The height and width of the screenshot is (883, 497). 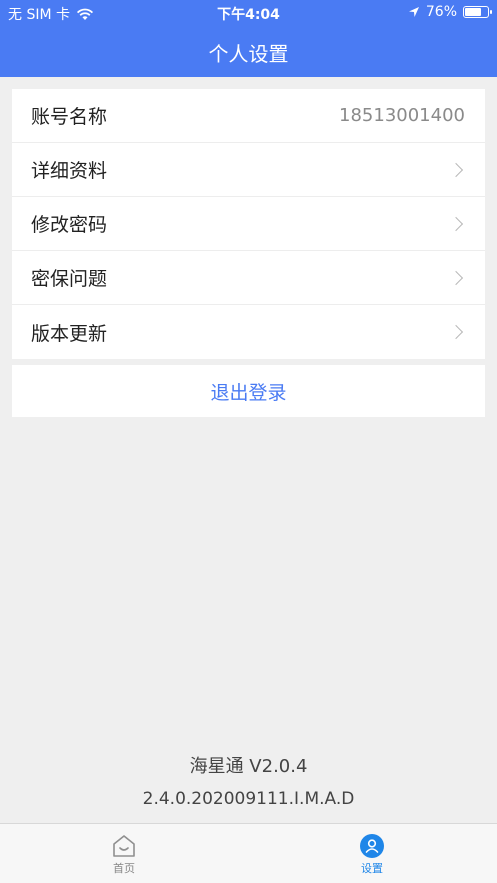 I want to click on header: 无 SIM 卡 下午4:04 76% 个人设置, so click(x=248, y=38).